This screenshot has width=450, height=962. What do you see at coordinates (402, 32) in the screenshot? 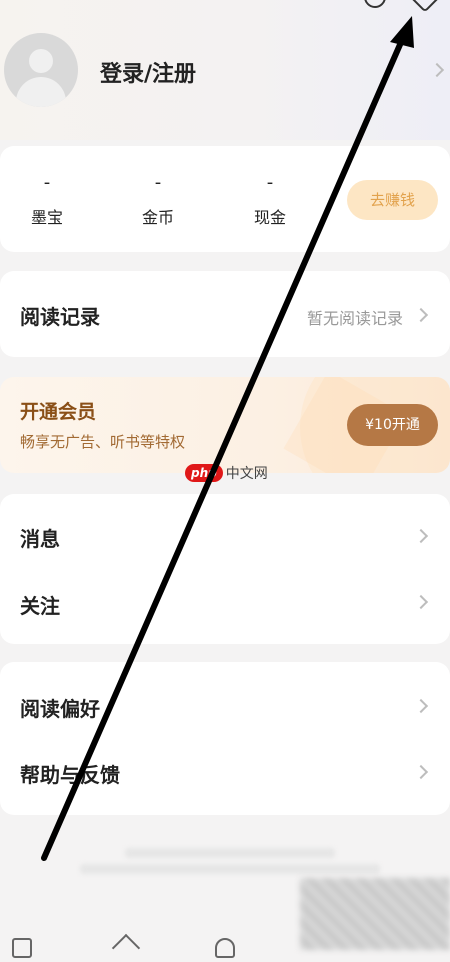
I see `annotation-arrow-head` at bounding box center [402, 32].